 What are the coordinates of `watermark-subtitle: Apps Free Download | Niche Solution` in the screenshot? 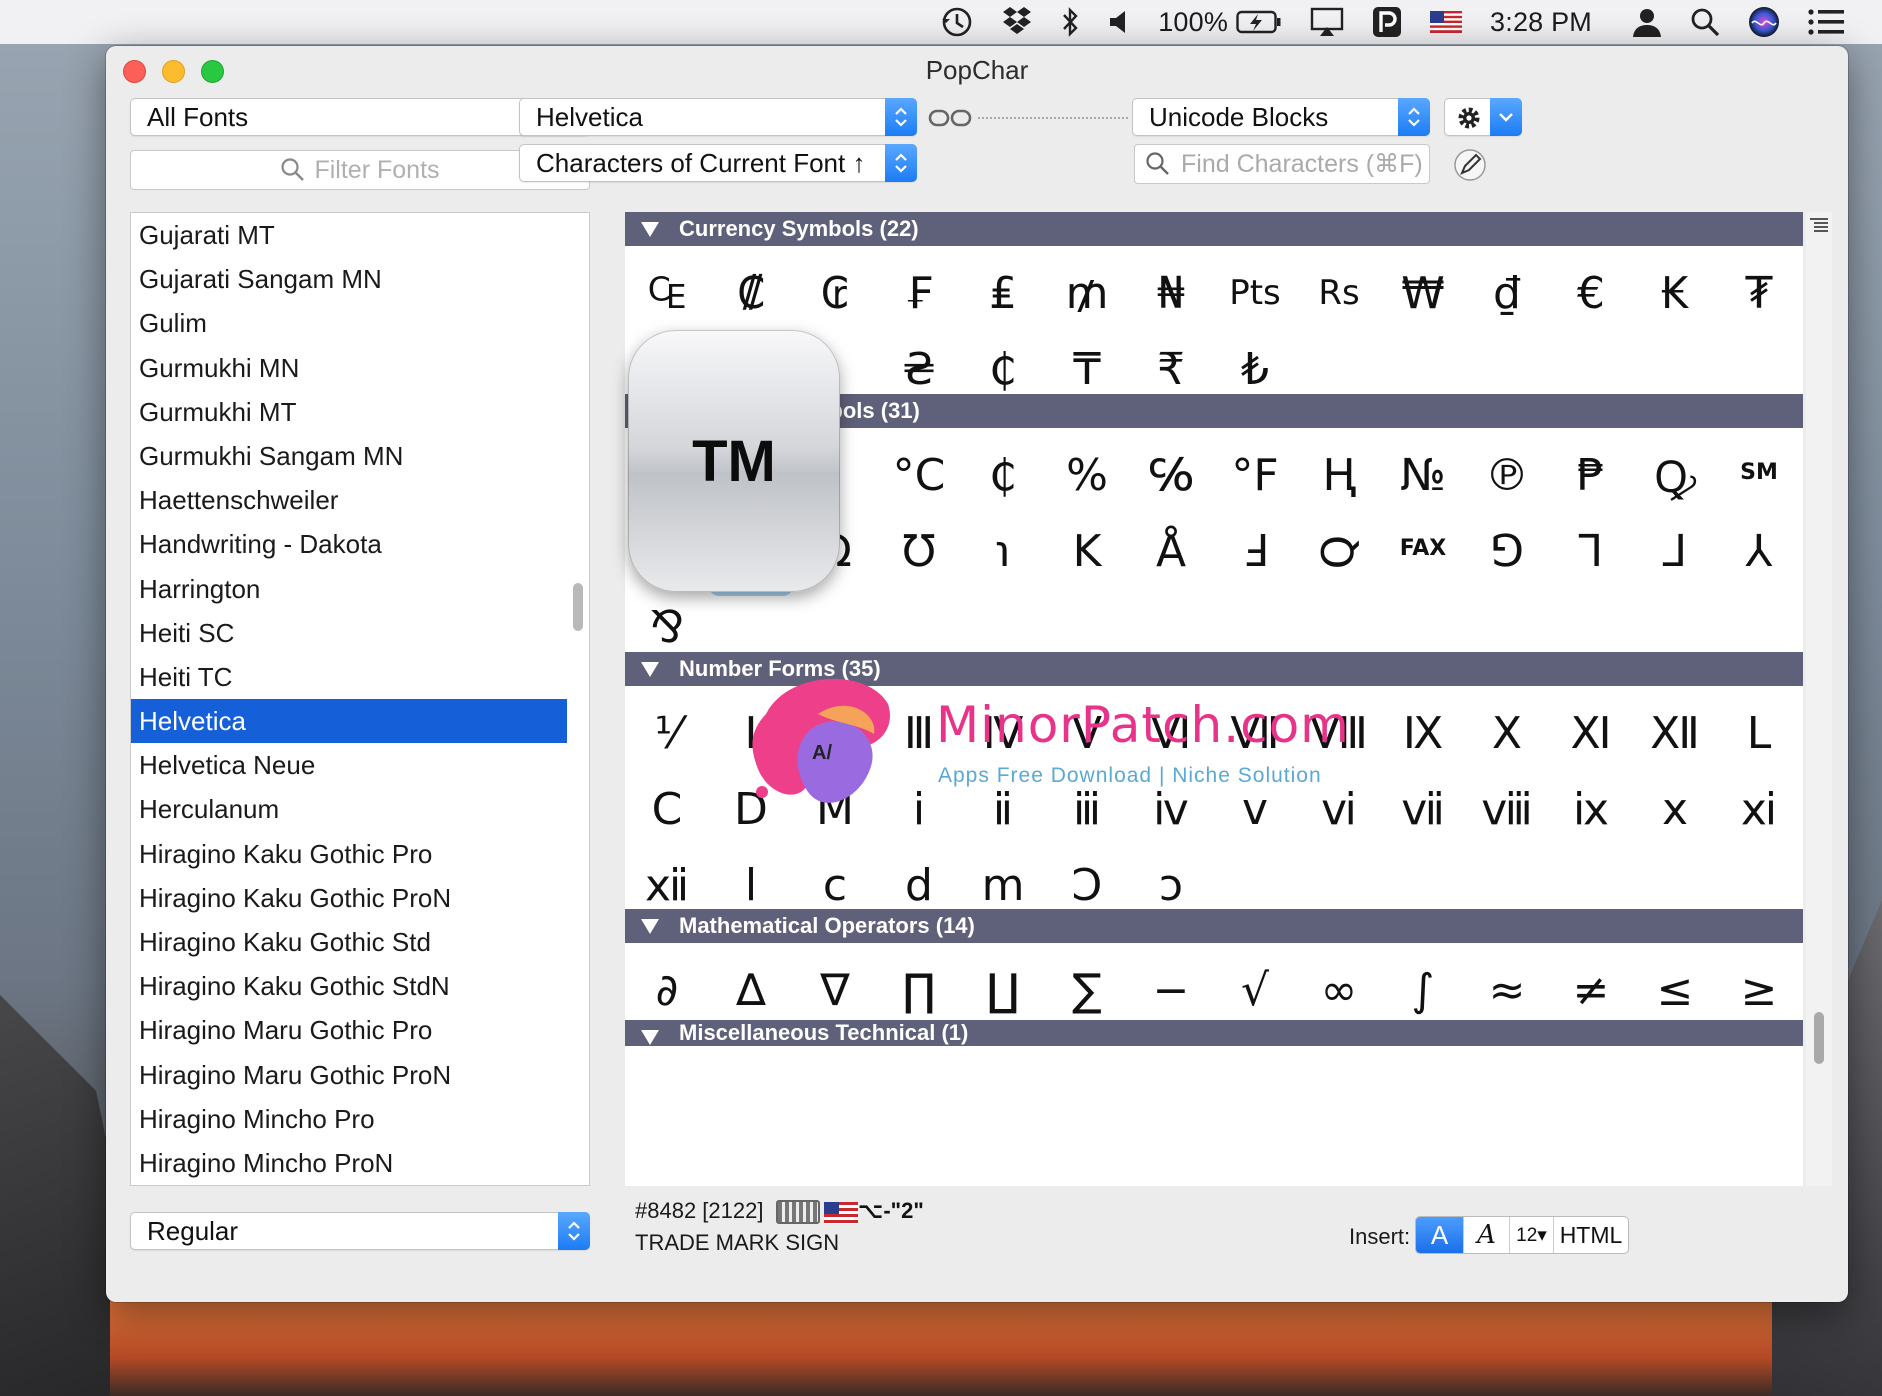 It's located at (1130, 775).